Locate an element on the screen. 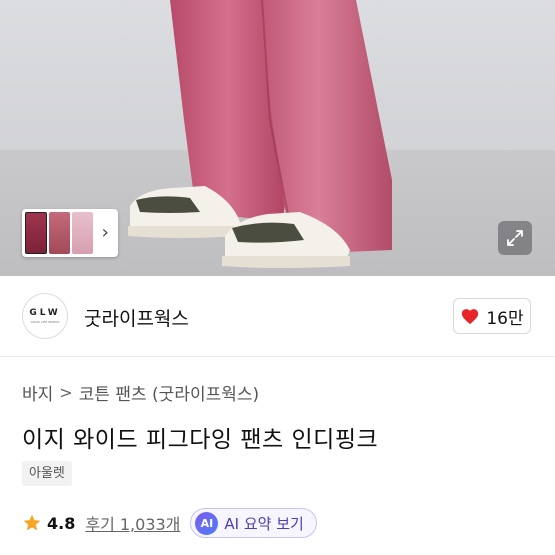 The height and width of the screenshot is (555, 555). breadcrumb-subcategory: 코튼 팬츠 (굿라이프웍스) is located at coordinates (169, 392).